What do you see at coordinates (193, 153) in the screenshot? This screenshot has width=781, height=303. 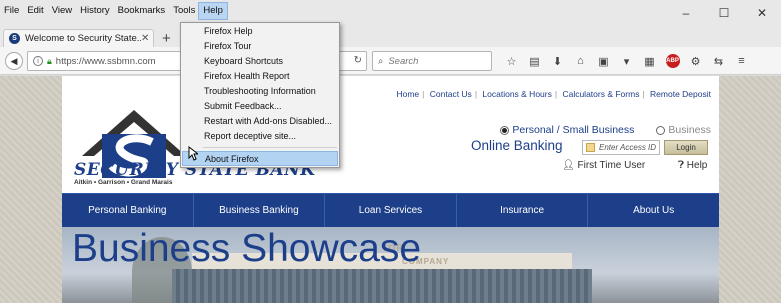 I see `mouse-cursor-icon` at bounding box center [193, 153].